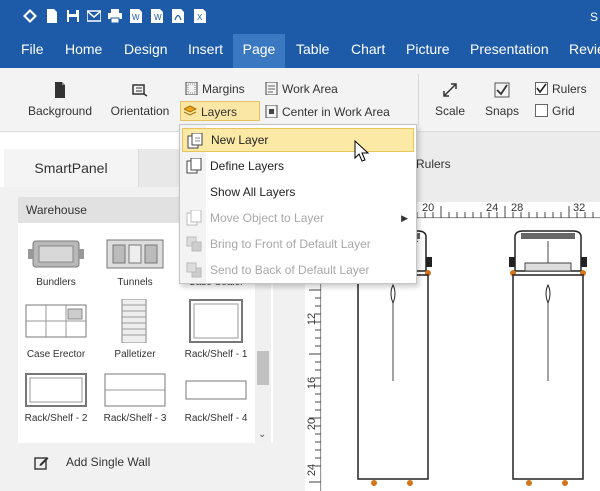  Describe the element at coordinates (290, 244) in the screenshot. I see `menu-item-label: Bring to Front of Default Layer` at that location.